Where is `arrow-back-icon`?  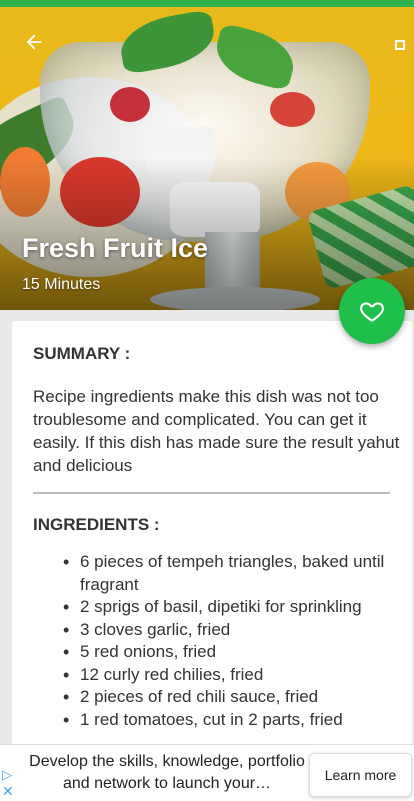 arrow-back-icon is located at coordinates (34, 42).